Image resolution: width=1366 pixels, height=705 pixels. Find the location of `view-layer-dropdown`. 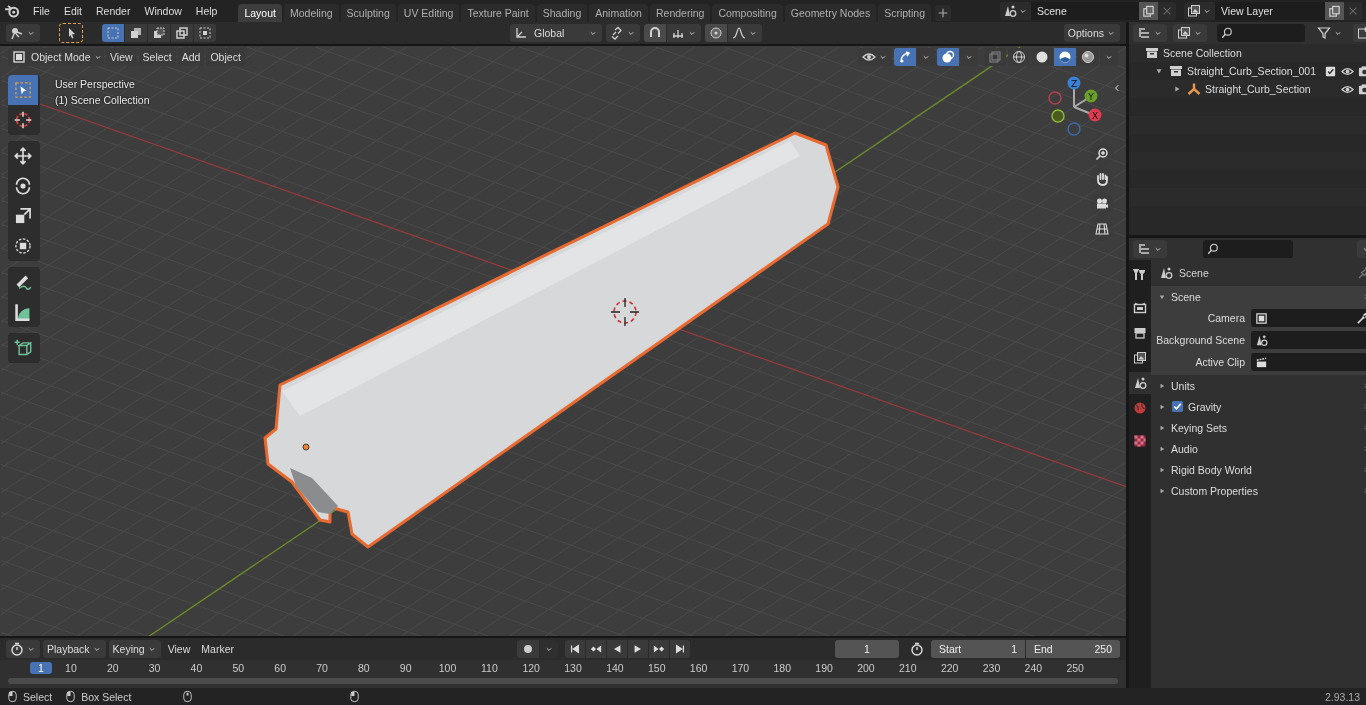

view-layer-dropdown is located at coordinates (1190, 33).